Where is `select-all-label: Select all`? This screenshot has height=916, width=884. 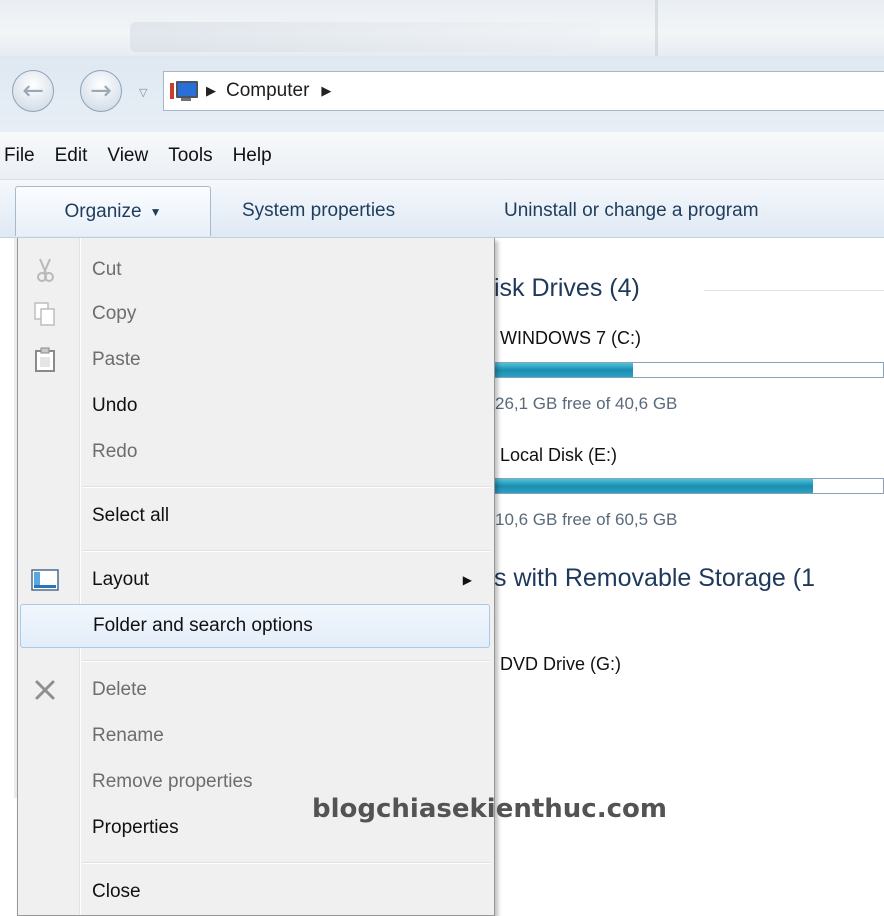
select-all-label: Select all is located at coordinates (131, 515).